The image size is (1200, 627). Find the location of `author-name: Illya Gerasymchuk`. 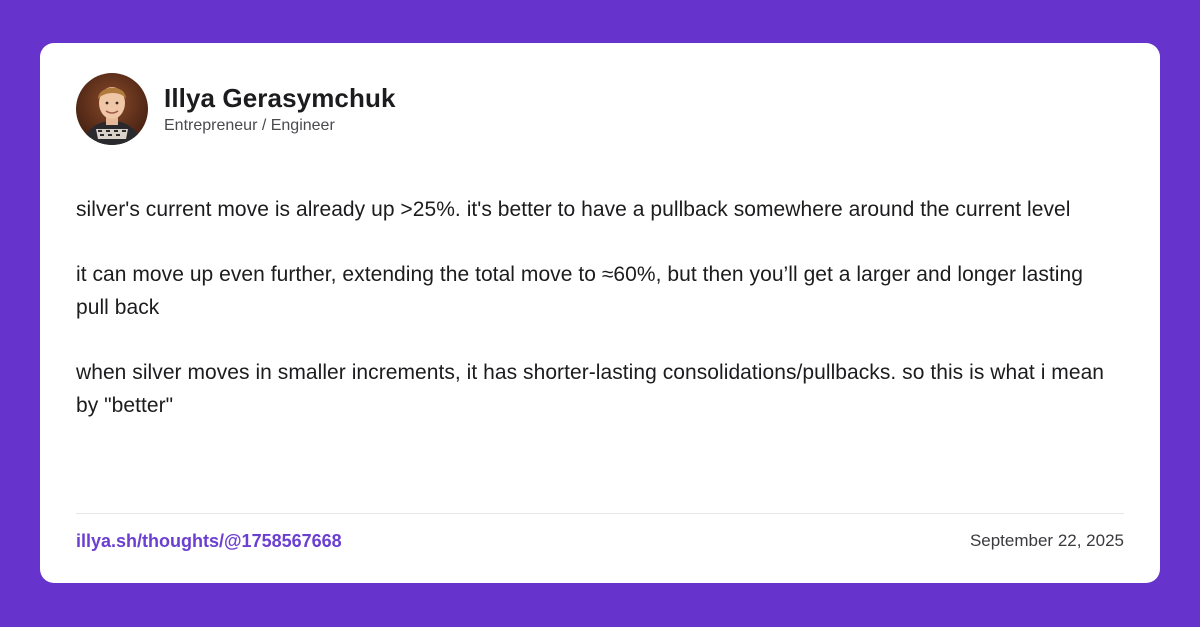

author-name: Illya Gerasymchuk is located at coordinates (280, 97).